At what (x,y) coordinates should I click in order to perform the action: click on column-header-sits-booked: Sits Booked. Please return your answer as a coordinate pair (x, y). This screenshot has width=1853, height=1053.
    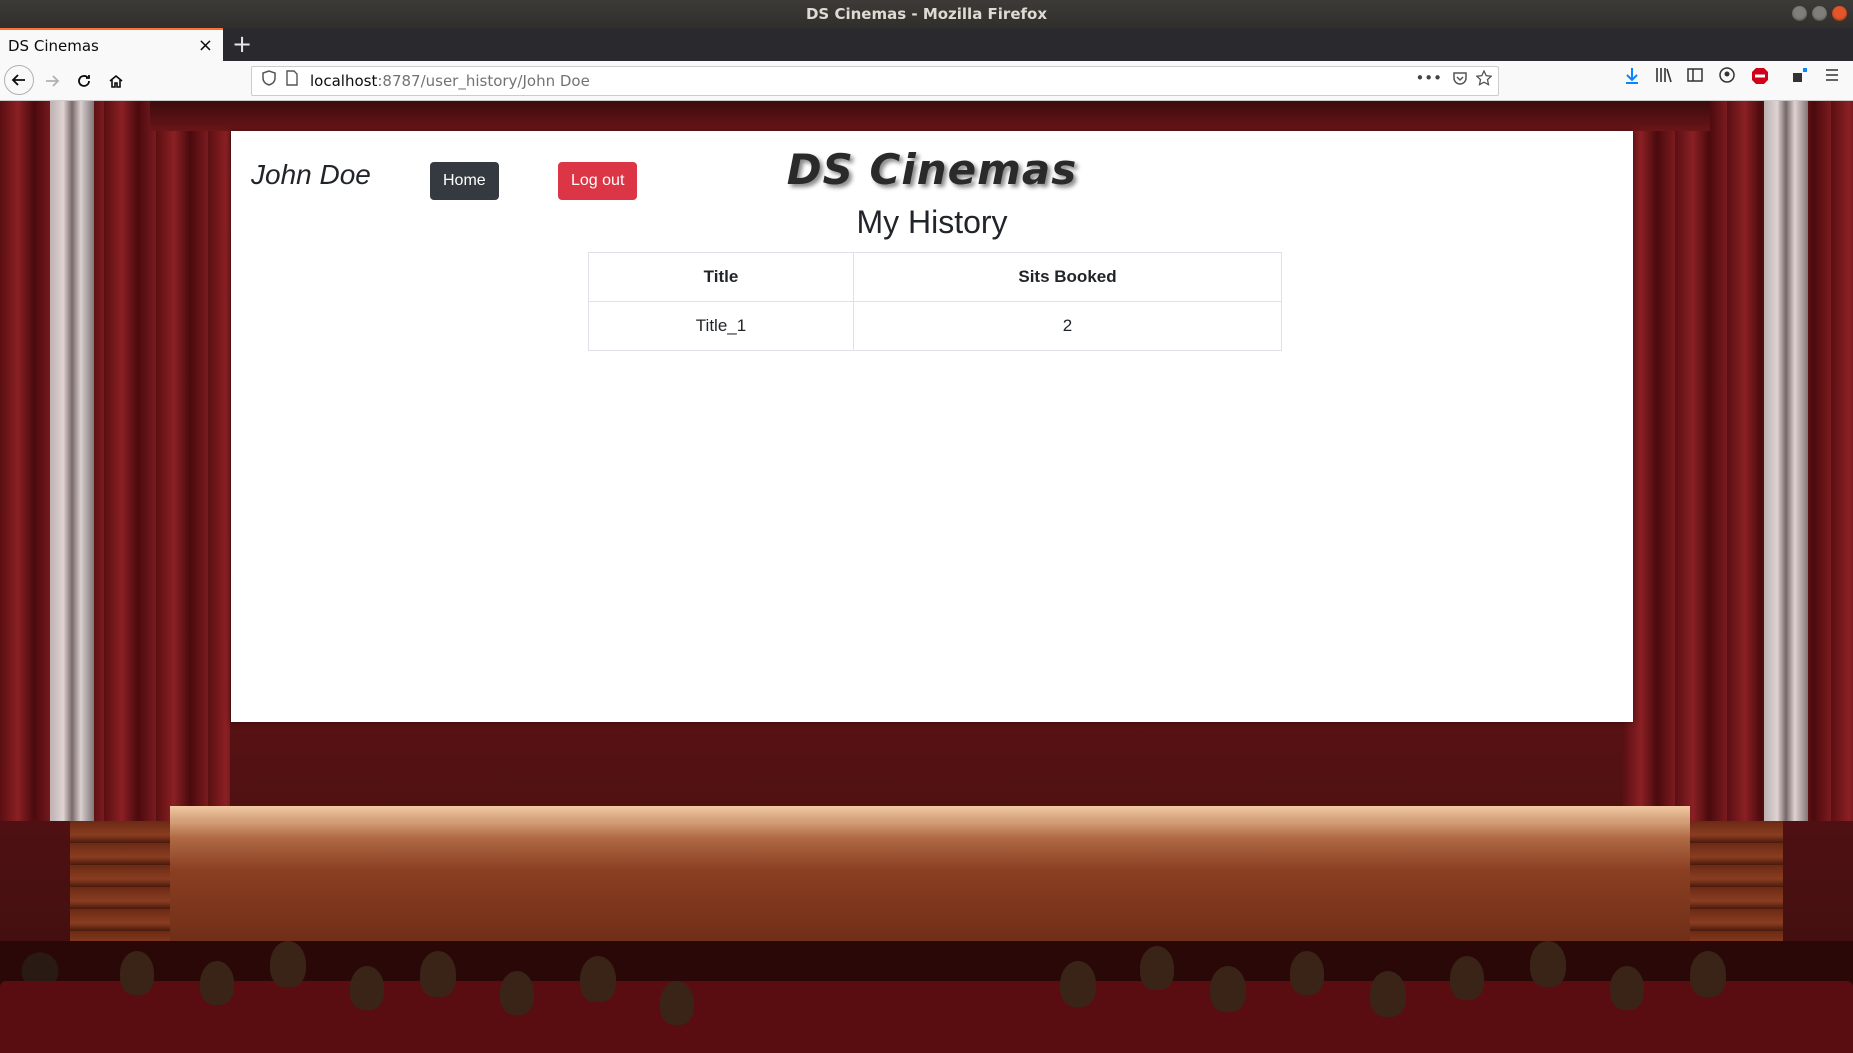
    Looking at the image, I should click on (1067, 277).